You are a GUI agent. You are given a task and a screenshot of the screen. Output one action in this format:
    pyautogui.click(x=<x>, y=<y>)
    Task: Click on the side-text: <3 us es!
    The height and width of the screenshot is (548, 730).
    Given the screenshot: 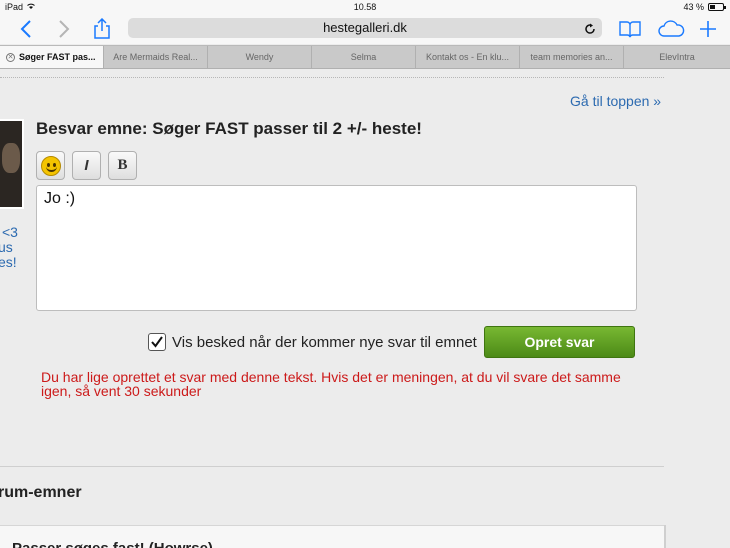 What is the action you would take?
    pyautogui.click(x=9, y=247)
    